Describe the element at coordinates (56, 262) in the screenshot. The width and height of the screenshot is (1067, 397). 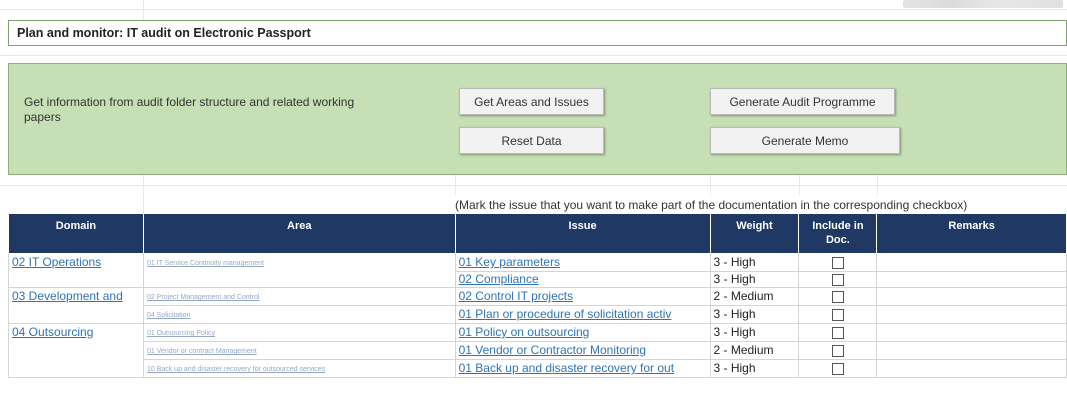
I see `domain-link: 02 IT Operations` at that location.